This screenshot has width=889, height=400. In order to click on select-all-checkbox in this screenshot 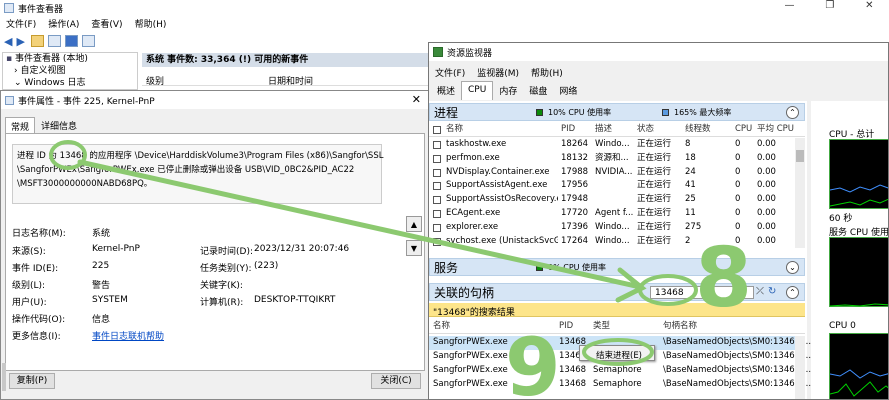, I will do `click(437, 130)`.